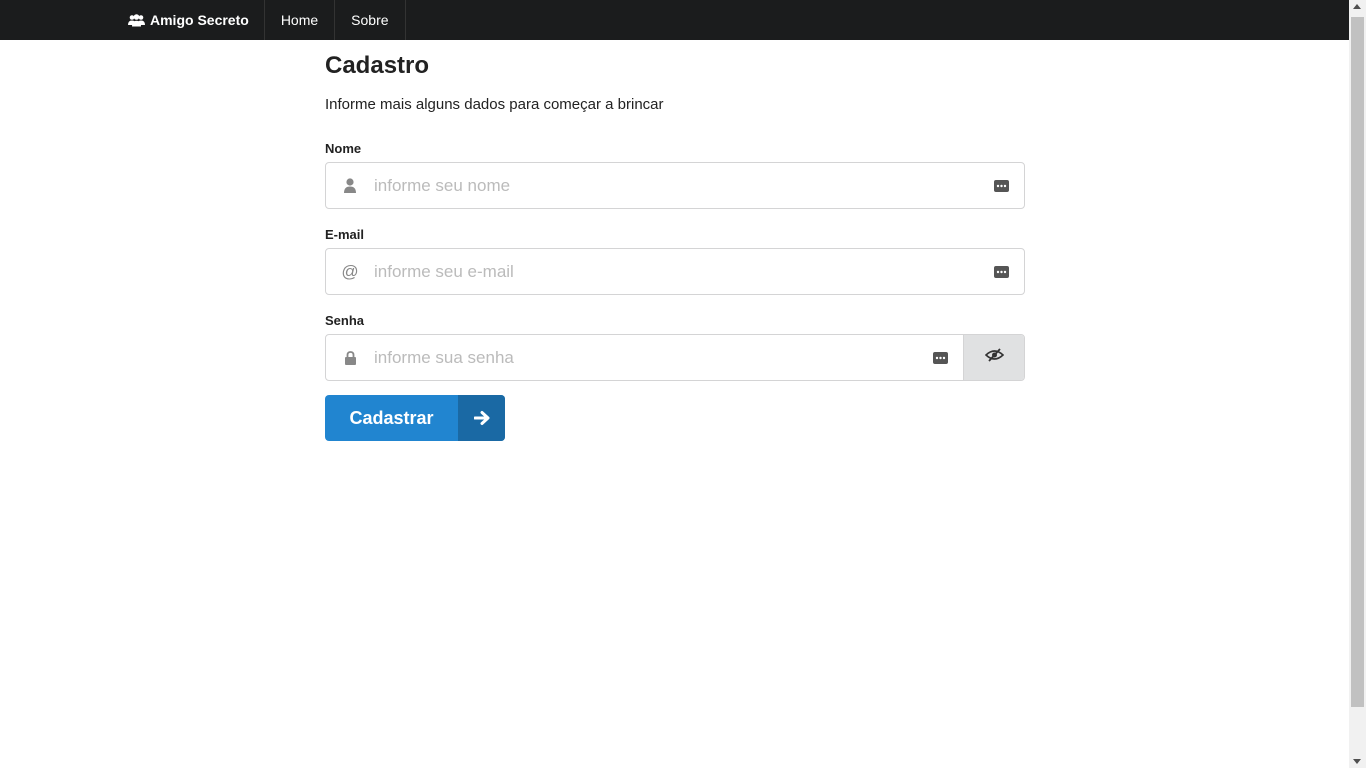 Image resolution: width=1366 pixels, height=768 pixels. I want to click on name-field: Nome, so click(675, 175).